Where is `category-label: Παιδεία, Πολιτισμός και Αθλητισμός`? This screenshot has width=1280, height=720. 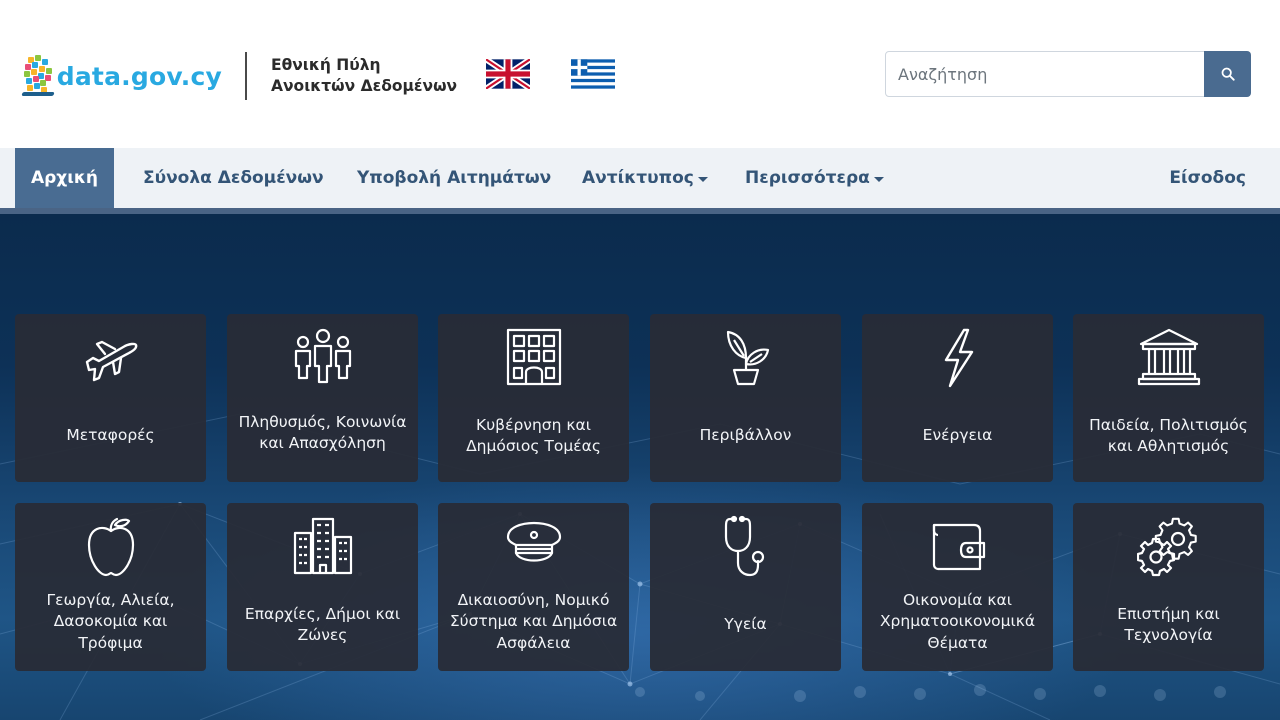 category-label: Παιδεία, Πολιτισμός και Αθλητισμός is located at coordinates (1168, 435).